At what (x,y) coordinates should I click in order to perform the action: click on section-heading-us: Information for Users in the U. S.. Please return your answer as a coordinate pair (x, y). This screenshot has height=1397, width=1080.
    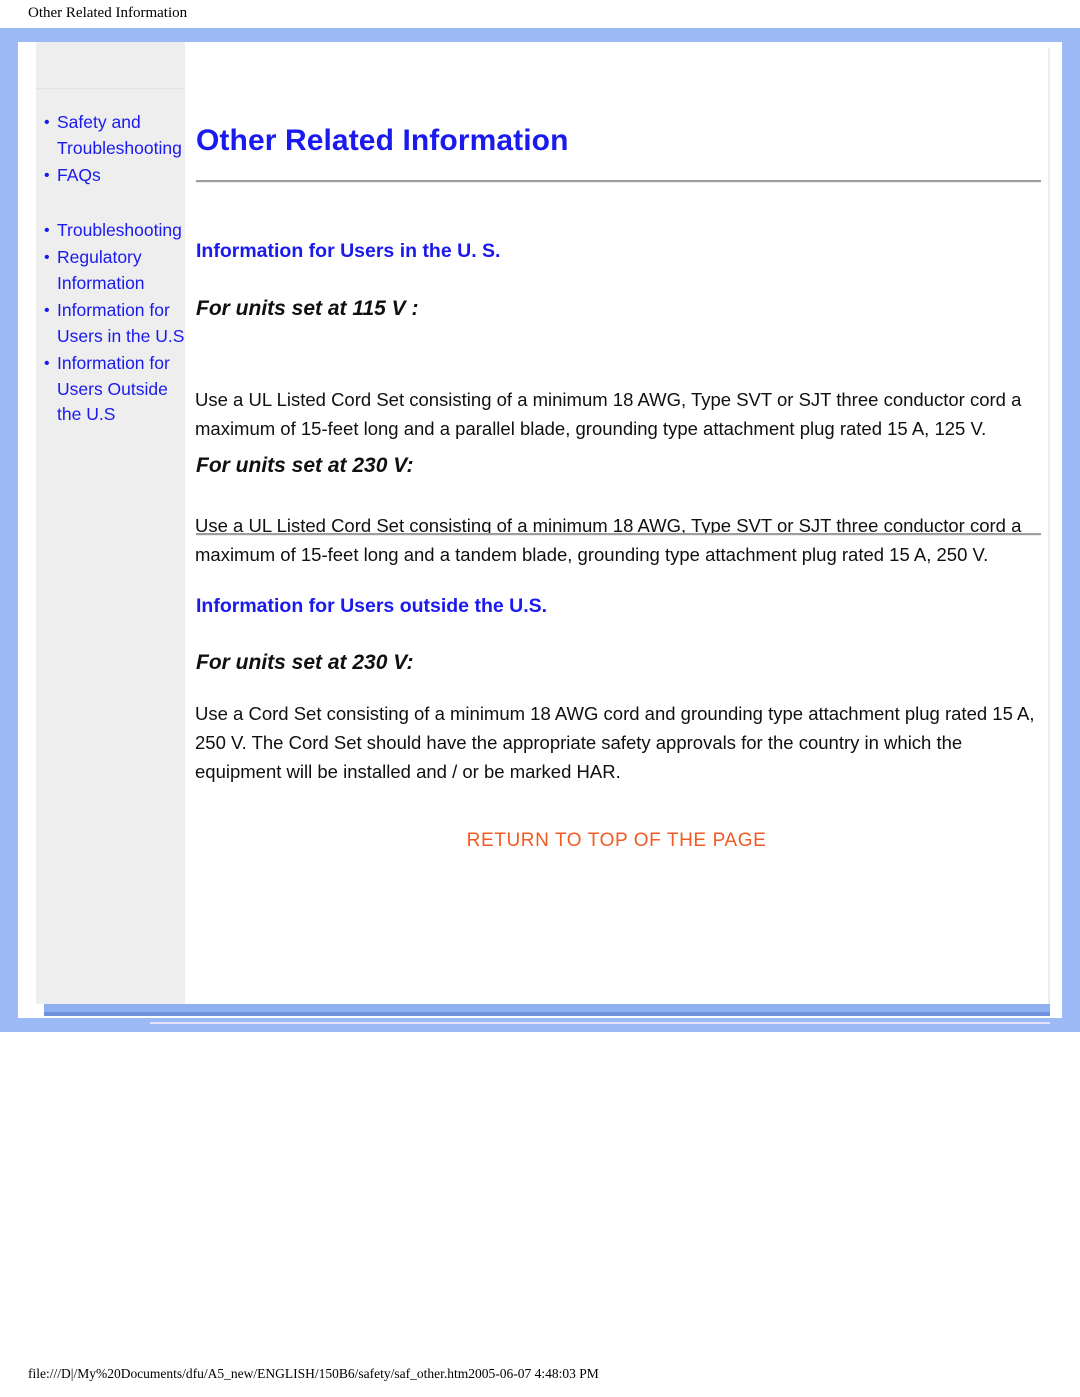
    Looking at the image, I should click on (348, 251).